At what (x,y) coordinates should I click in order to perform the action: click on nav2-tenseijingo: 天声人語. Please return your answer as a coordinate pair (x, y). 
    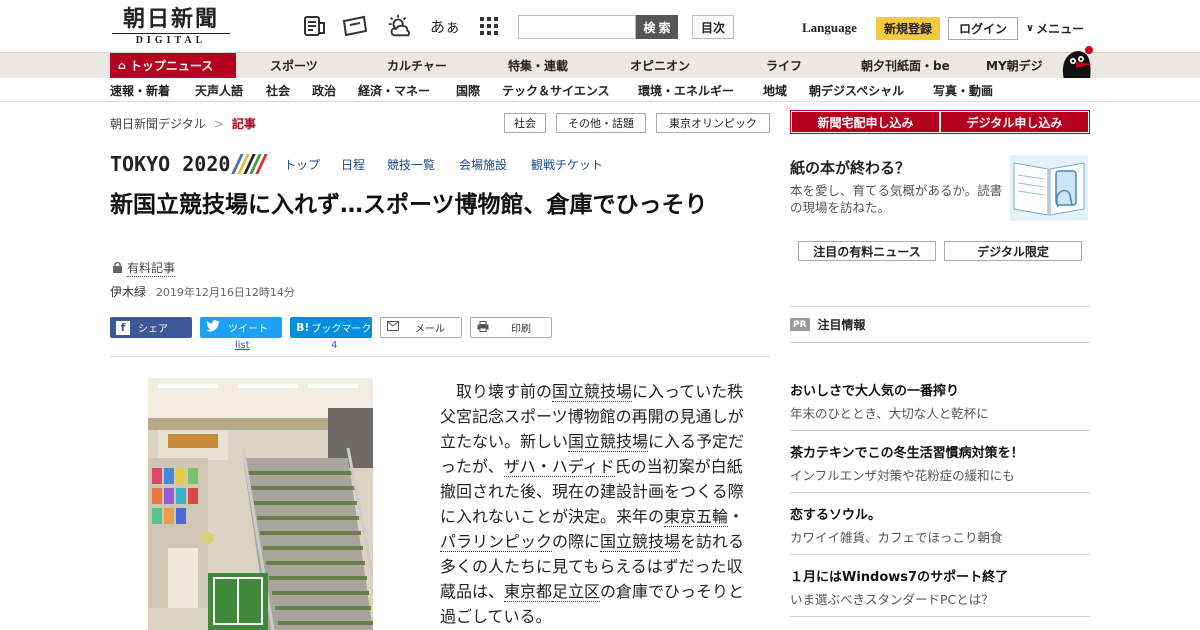
    Looking at the image, I should click on (219, 90).